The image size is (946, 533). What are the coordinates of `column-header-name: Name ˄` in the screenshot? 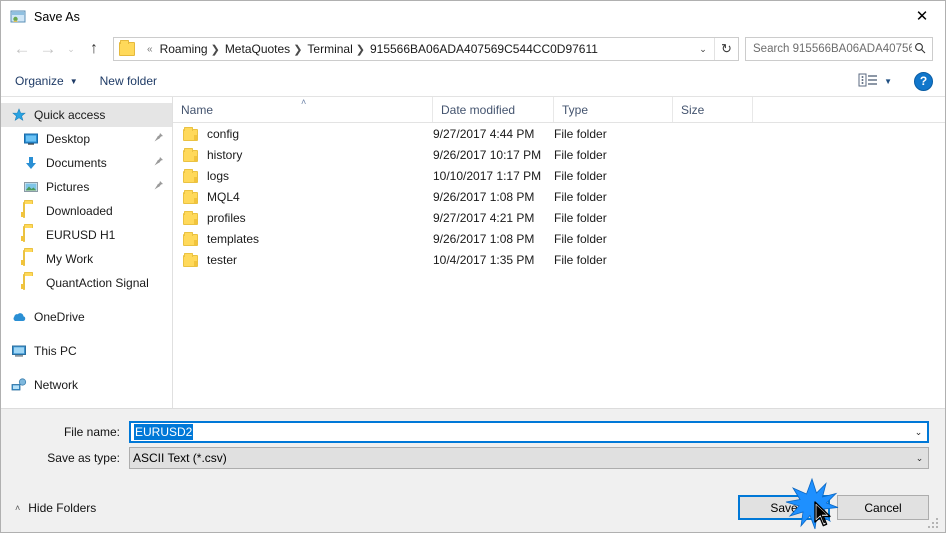 It's located at (303, 109).